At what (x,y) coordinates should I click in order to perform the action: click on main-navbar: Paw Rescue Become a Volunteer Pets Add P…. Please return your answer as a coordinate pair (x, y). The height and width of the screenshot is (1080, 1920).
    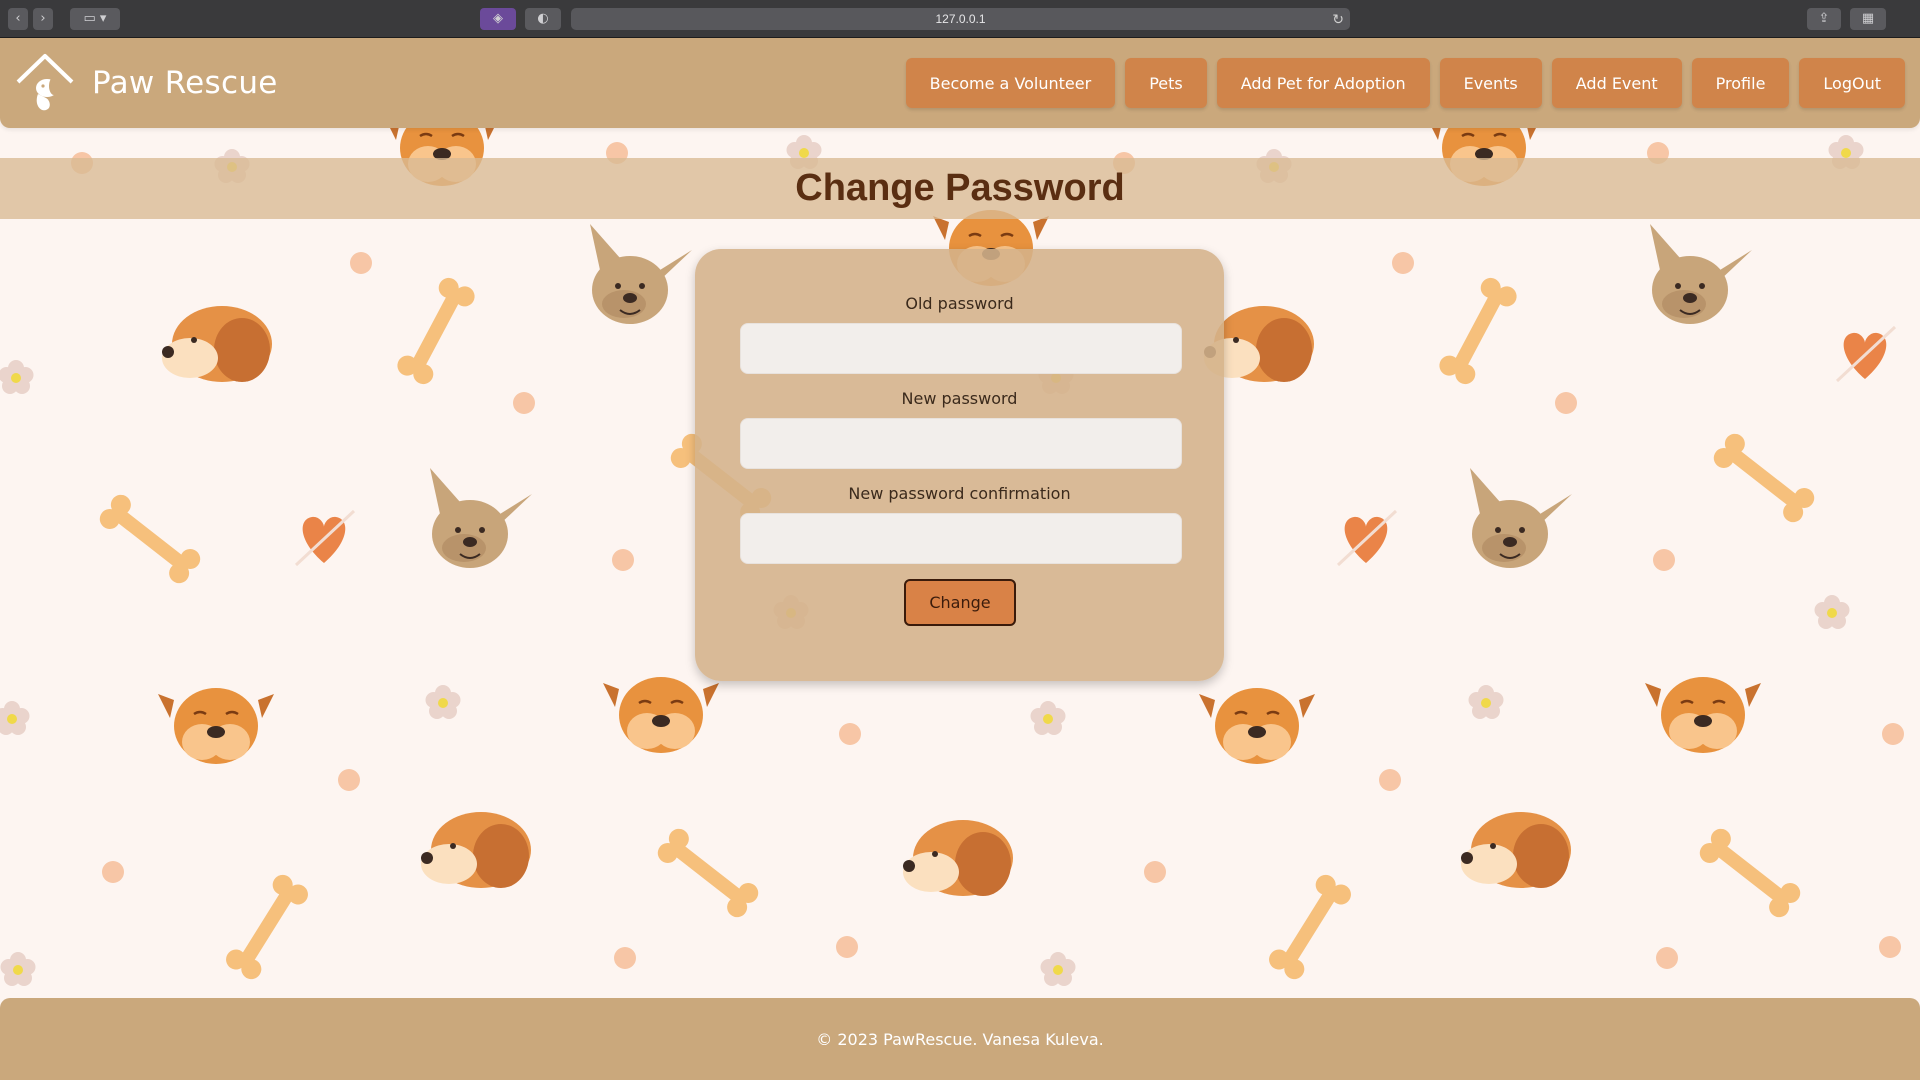
    Looking at the image, I should click on (960, 83).